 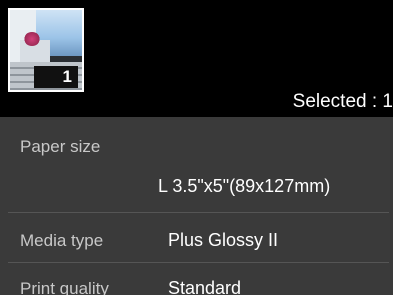 What do you see at coordinates (244, 186) in the screenshot?
I see `paper-size-value: L 3.5"x5"(89x127mm)` at bounding box center [244, 186].